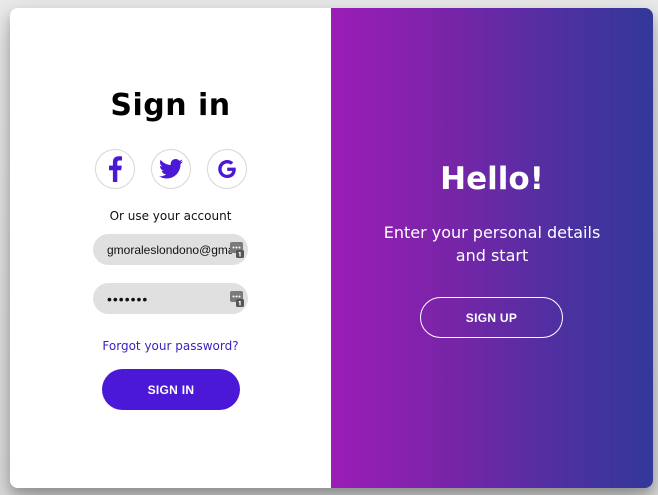 This screenshot has width=658, height=495. I want to click on email-input, so click(170, 249).